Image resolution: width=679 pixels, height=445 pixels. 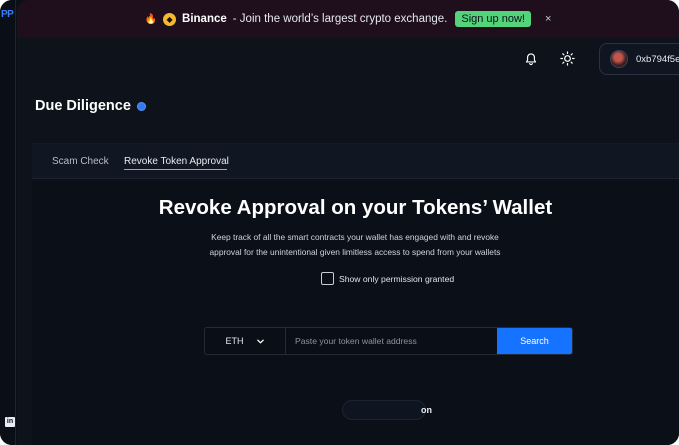 What do you see at coordinates (8, 222) in the screenshot?
I see `left-rail: PP in` at bounding box center [8, 222].